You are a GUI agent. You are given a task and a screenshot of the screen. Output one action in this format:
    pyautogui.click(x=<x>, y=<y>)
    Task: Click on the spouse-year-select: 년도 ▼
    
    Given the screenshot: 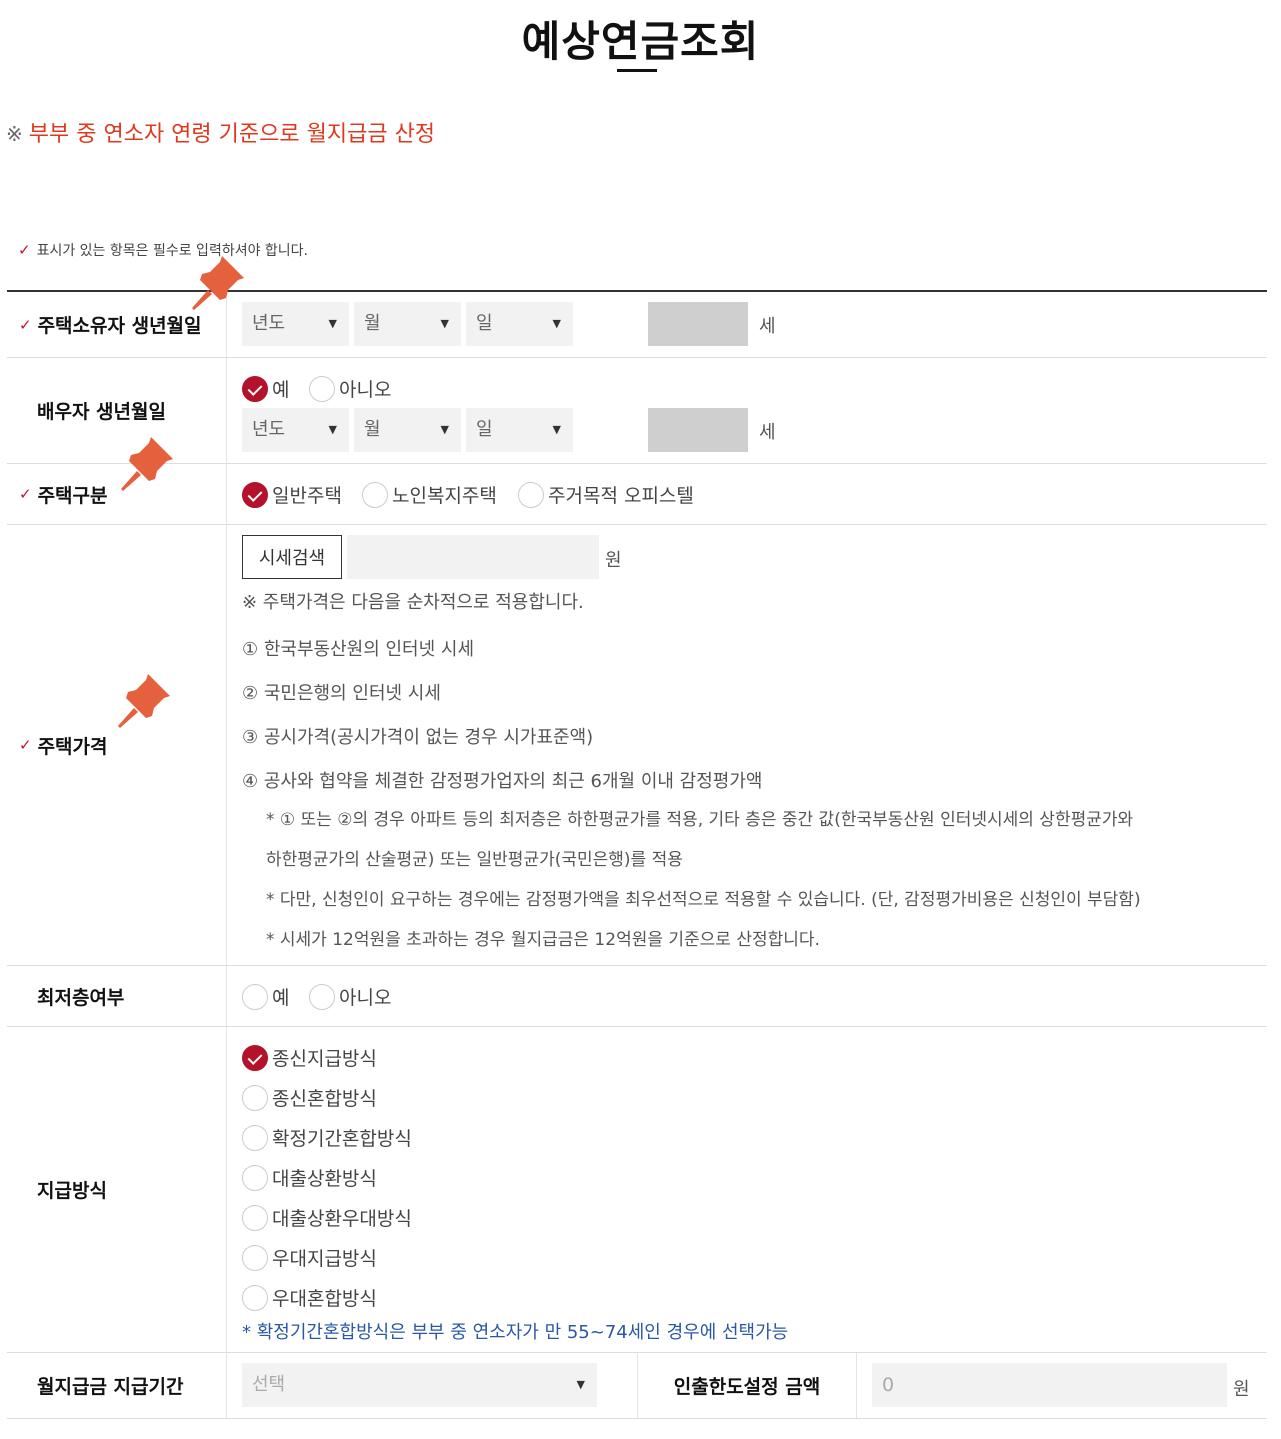 What is the action you would take?
    pyautogui.click(x=295, y=430)
    